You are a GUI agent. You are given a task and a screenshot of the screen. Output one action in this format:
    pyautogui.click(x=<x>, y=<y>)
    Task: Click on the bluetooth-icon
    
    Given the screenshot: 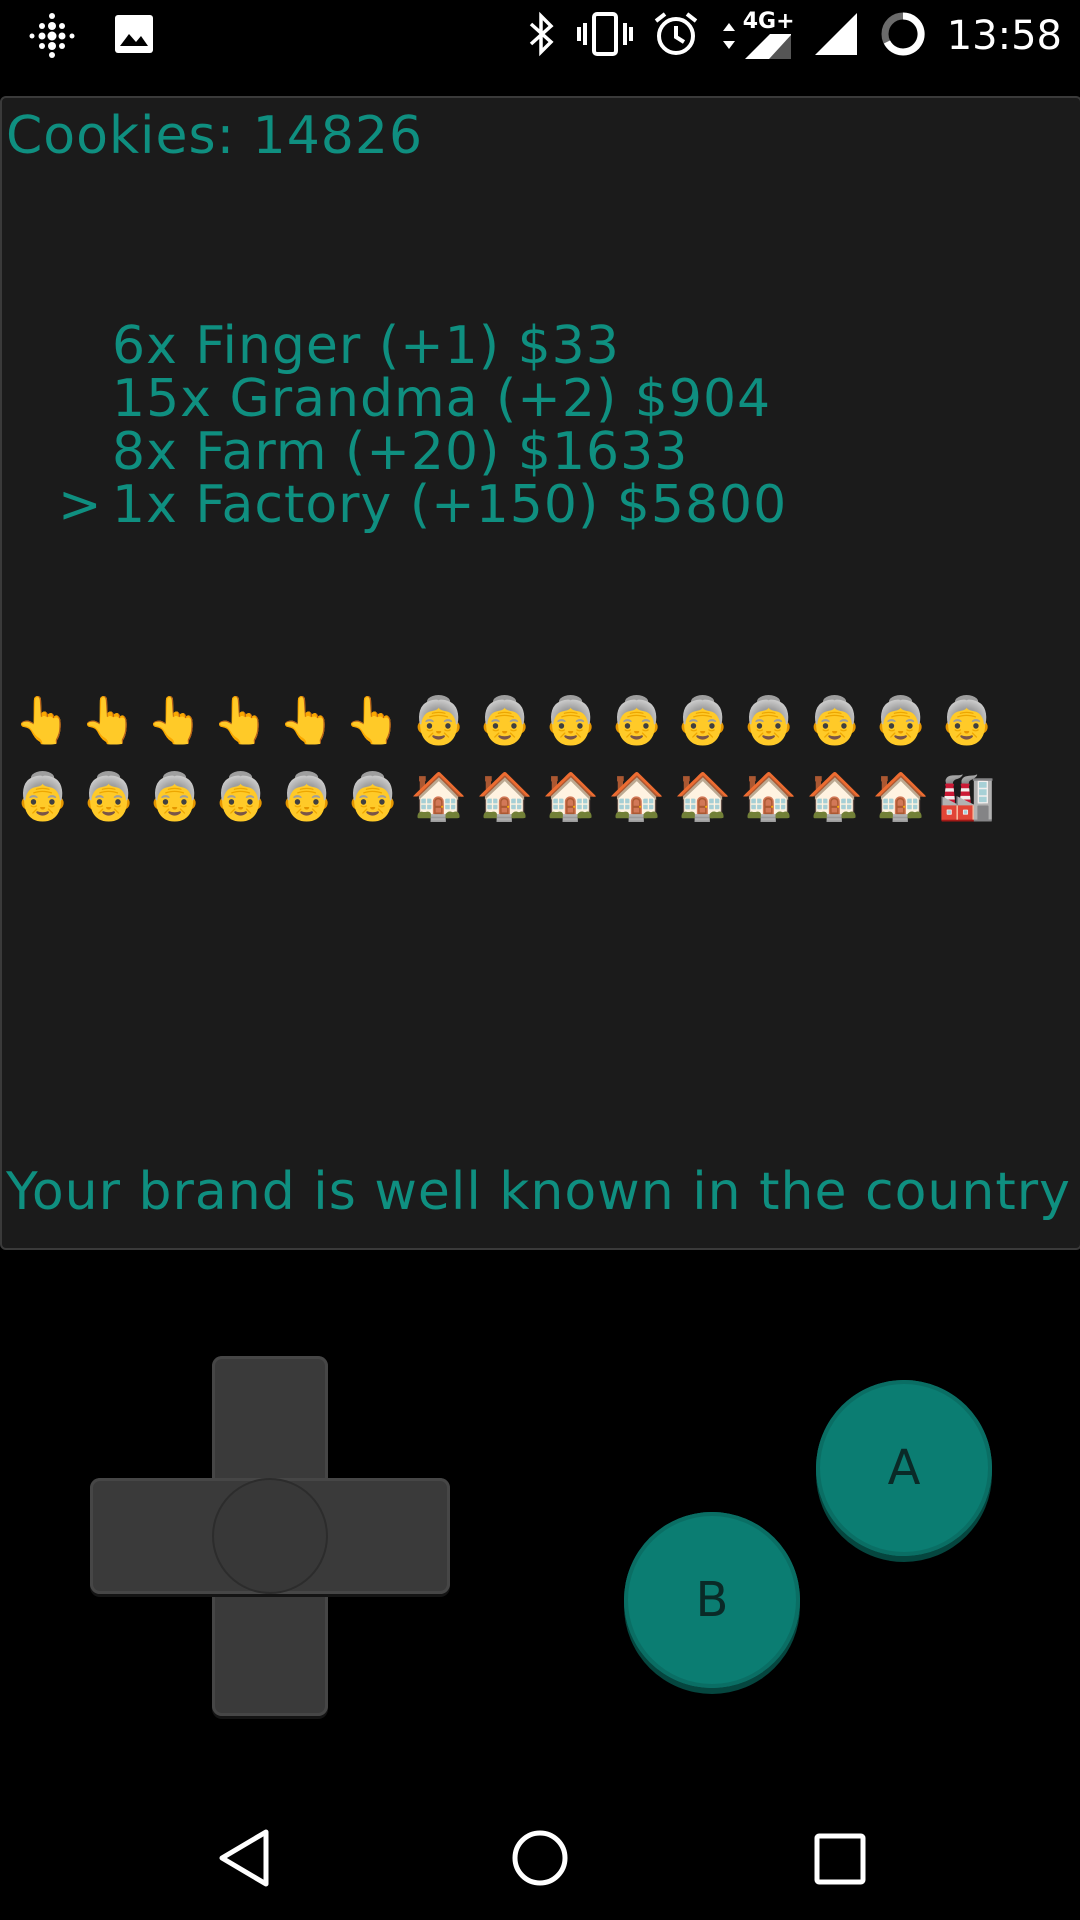 What is the action you would take?
    pyautogui.click(x=542, y=36)
    